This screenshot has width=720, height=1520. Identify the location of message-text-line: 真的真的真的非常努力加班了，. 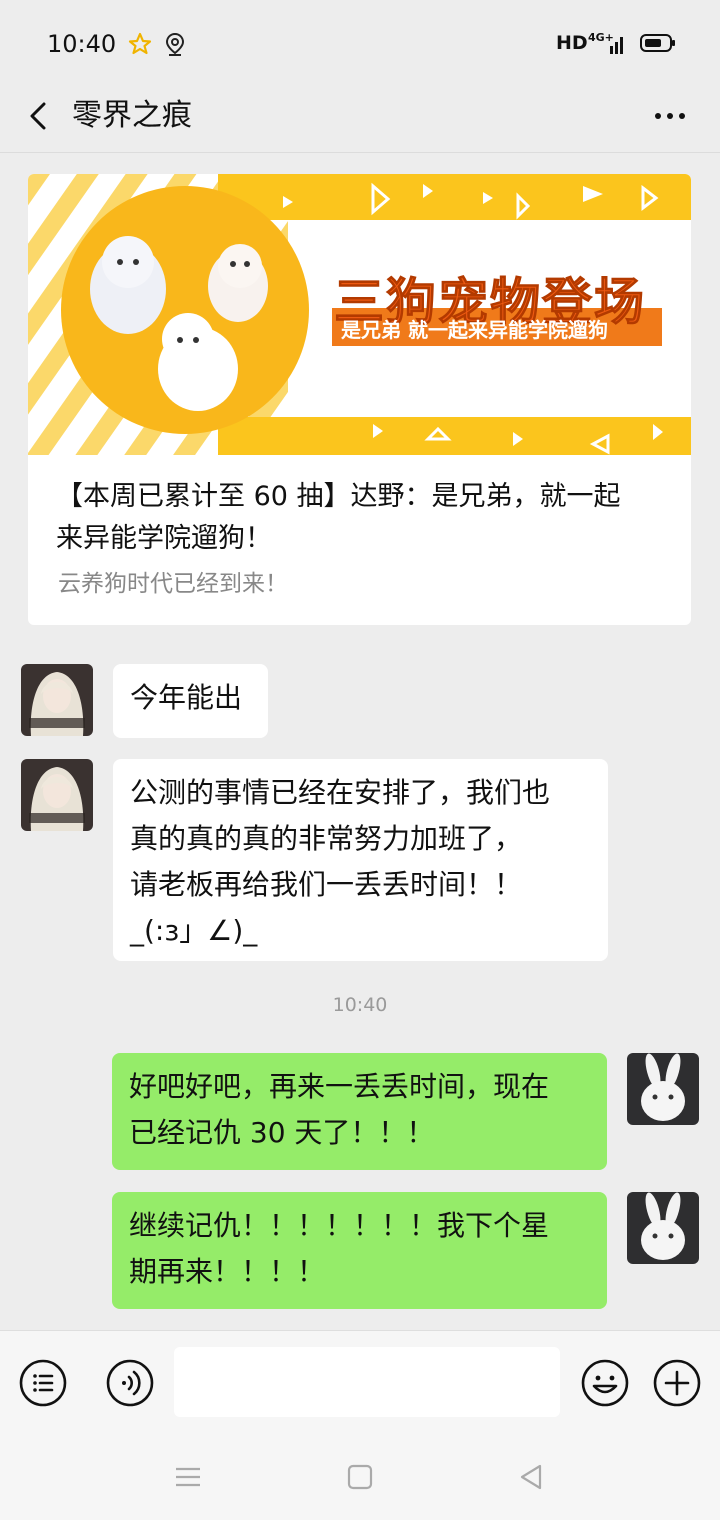
(326, 838).